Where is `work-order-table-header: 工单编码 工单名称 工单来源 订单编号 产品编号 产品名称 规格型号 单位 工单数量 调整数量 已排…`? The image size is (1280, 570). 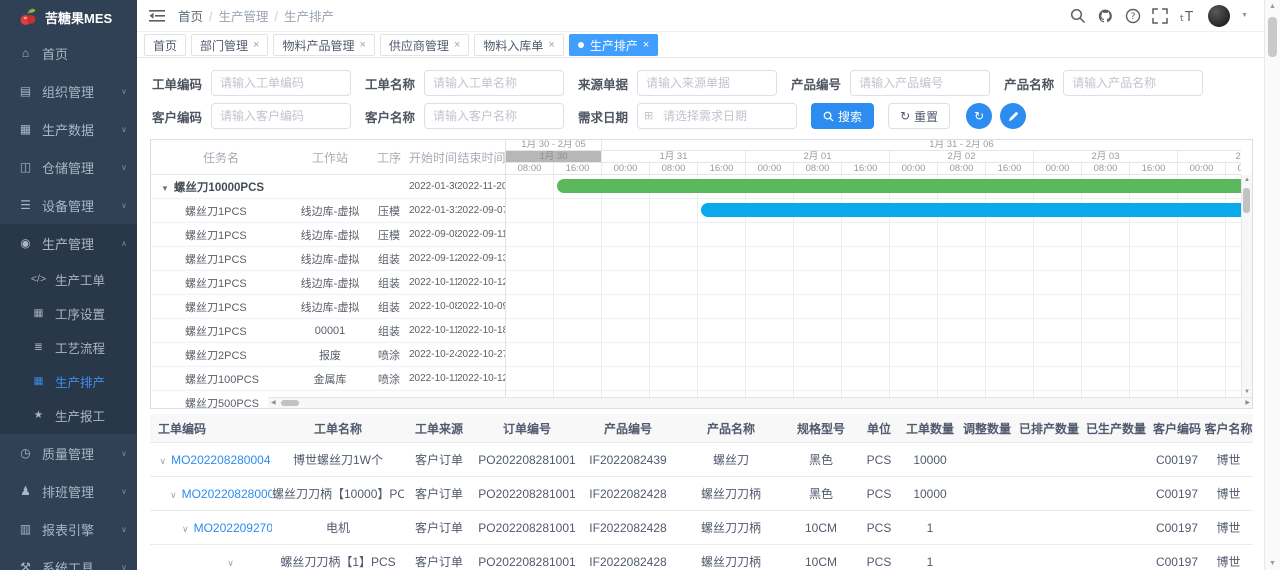 work-order-table-header: 工单编码 工单名称 工单来源 订单编号 产品编号 产品名称 规格型号 单位 工单数量 调整数量 已排… is located at coordinates (701, 428).